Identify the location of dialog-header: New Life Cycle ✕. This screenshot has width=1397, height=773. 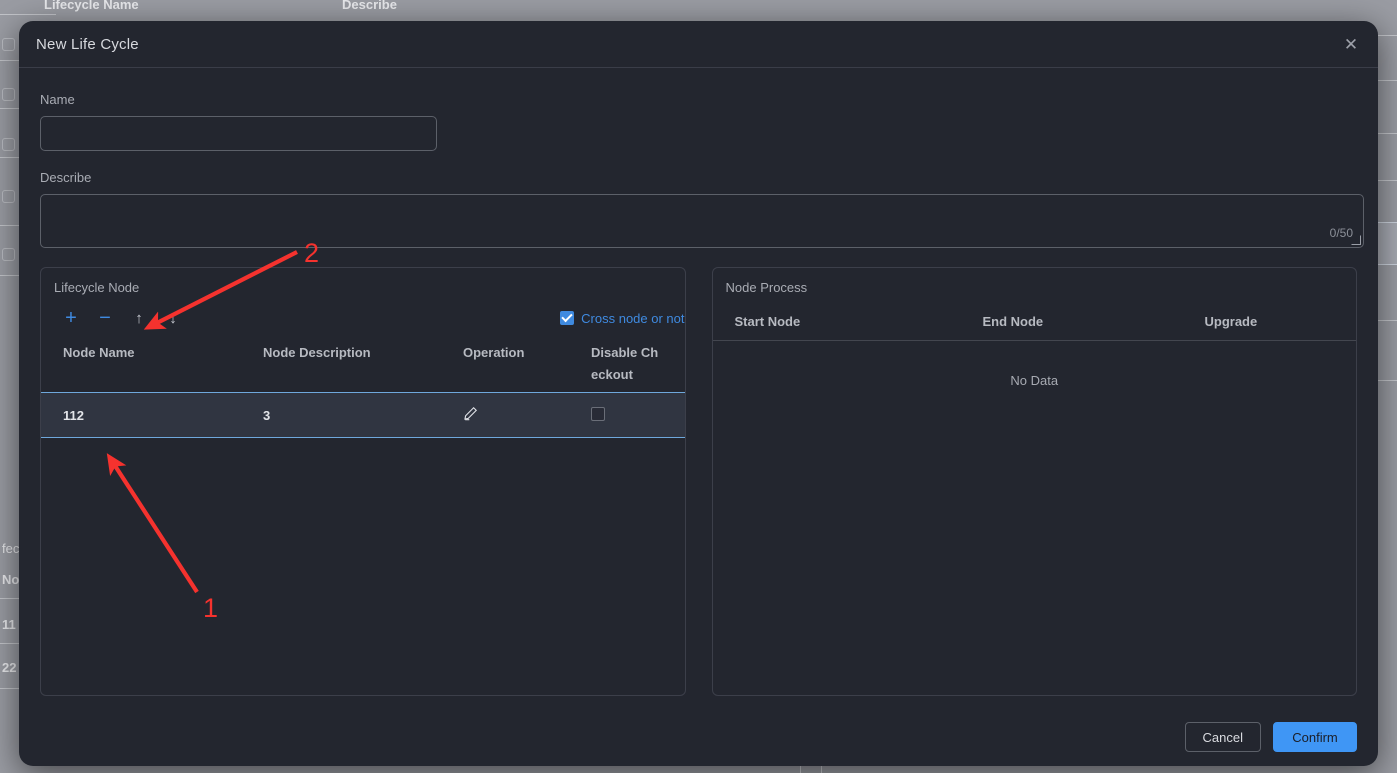
(698, 44).